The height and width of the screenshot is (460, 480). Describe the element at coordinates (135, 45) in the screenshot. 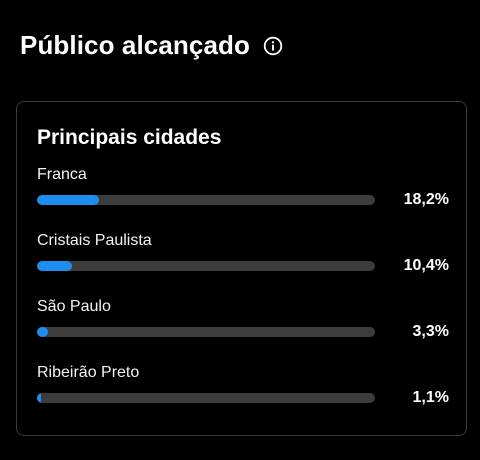

I see `page-title: Público alcançado` at that location.